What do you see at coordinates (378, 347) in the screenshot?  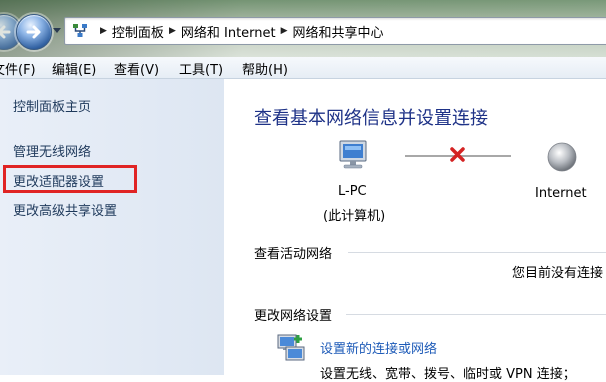 I see `setup-new-connection-link: 设置新的连接或网络` at bounding box center [378, 347].